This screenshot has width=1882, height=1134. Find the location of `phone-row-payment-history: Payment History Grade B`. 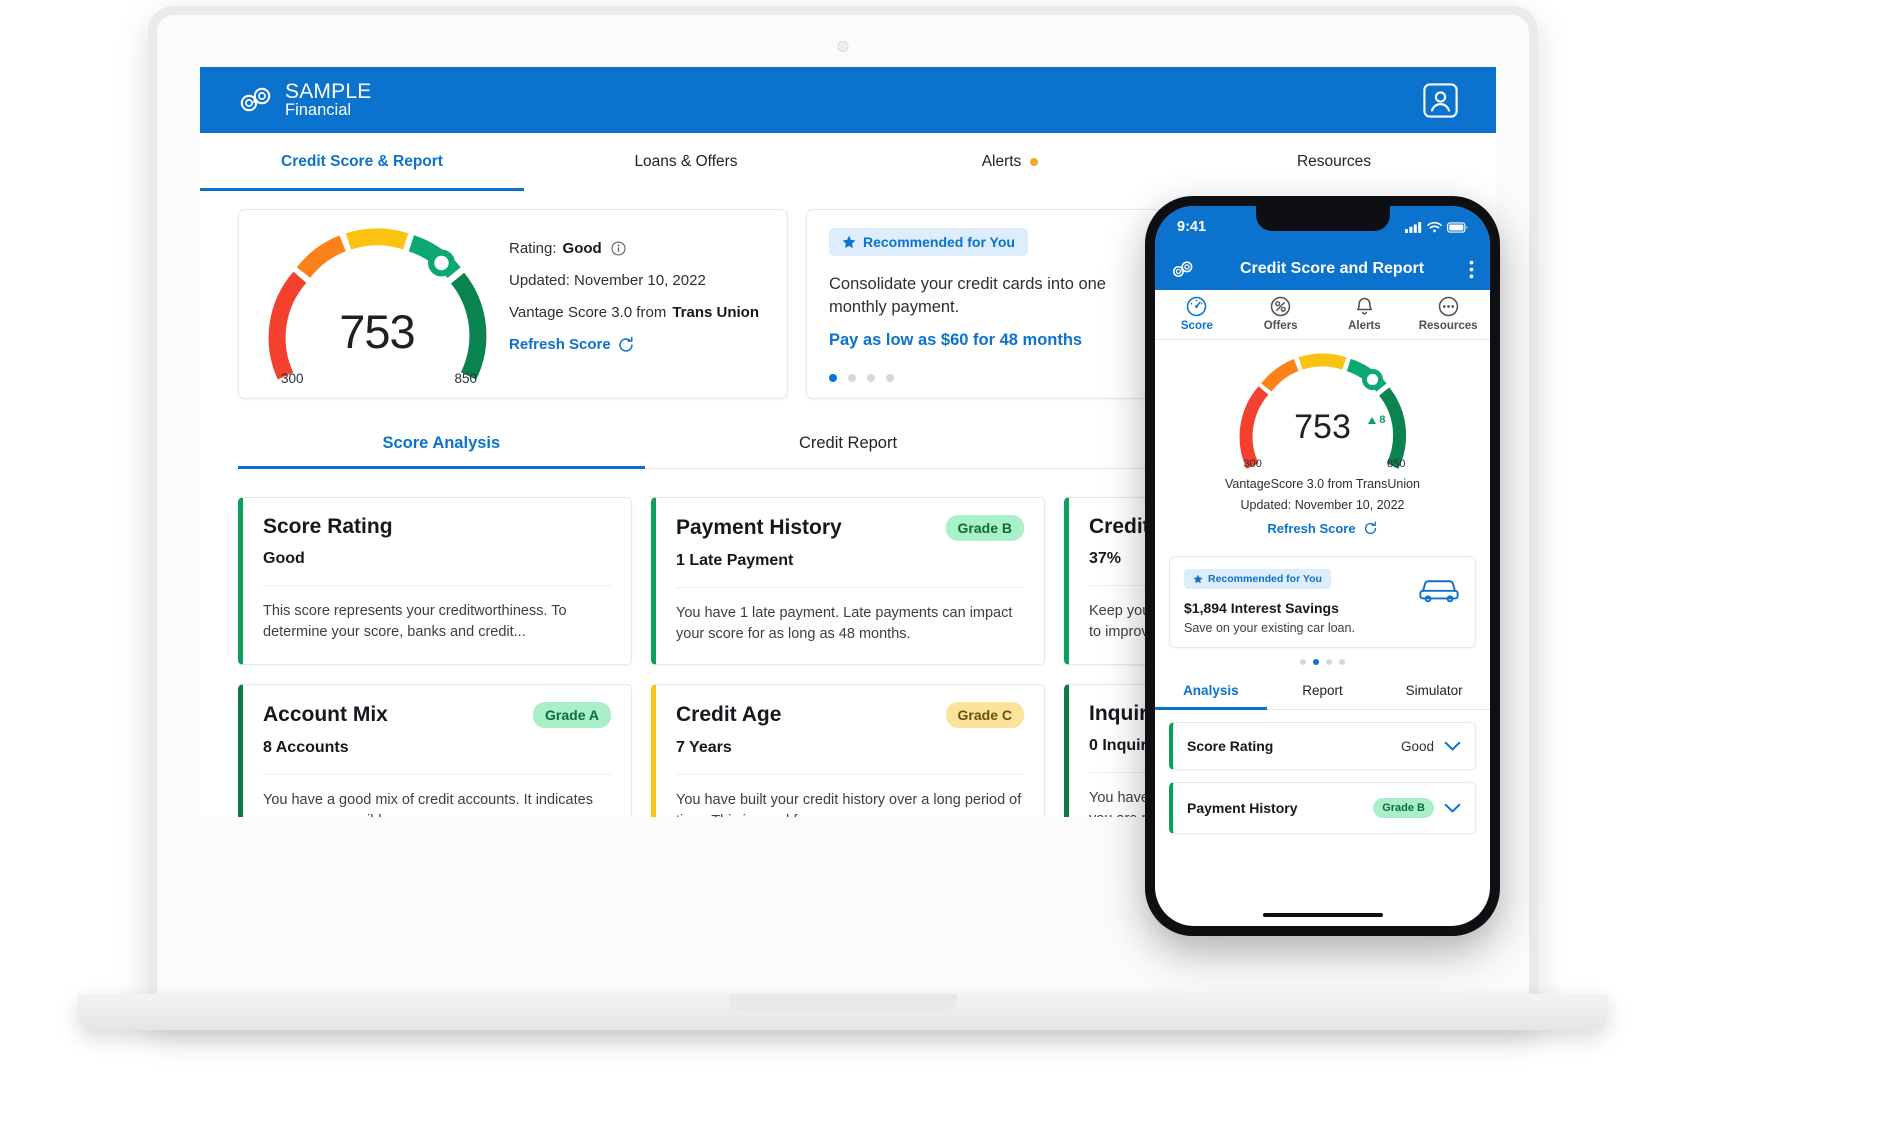

phone-row-payment-history: Payment History Grade B is located at coordinates (1322, 808).